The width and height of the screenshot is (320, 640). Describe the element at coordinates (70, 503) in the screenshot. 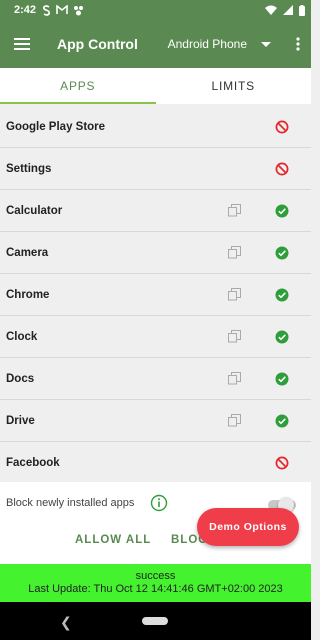

I see `block-new-apps-label: Block newly installed apps` at that location.